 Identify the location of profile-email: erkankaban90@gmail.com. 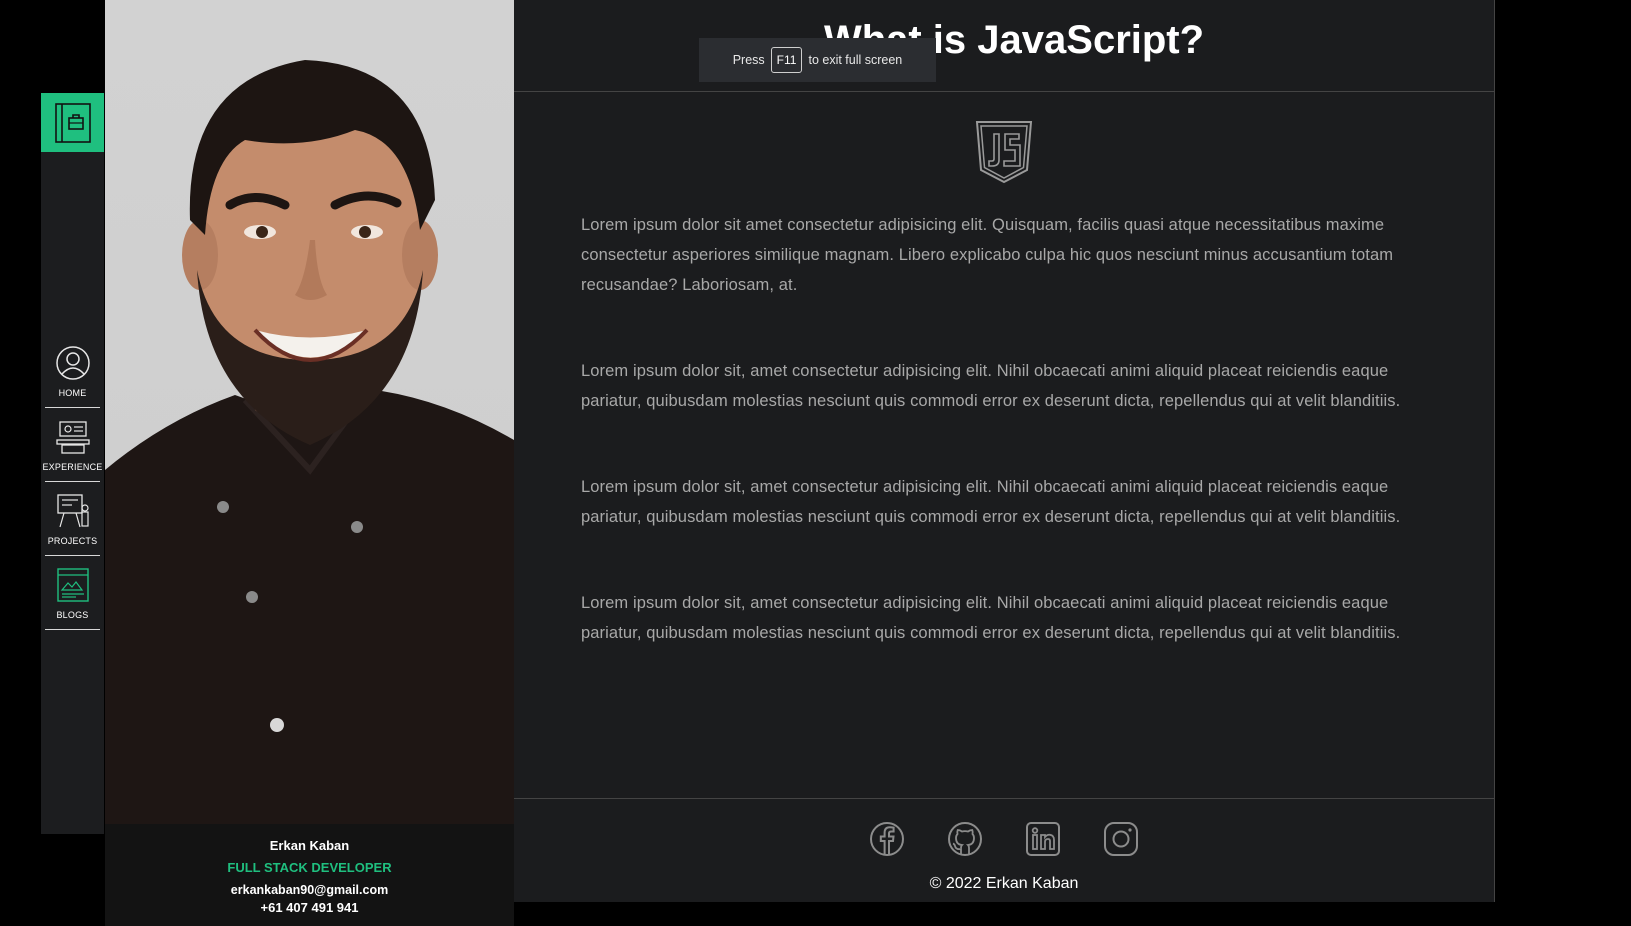
(309, 890).